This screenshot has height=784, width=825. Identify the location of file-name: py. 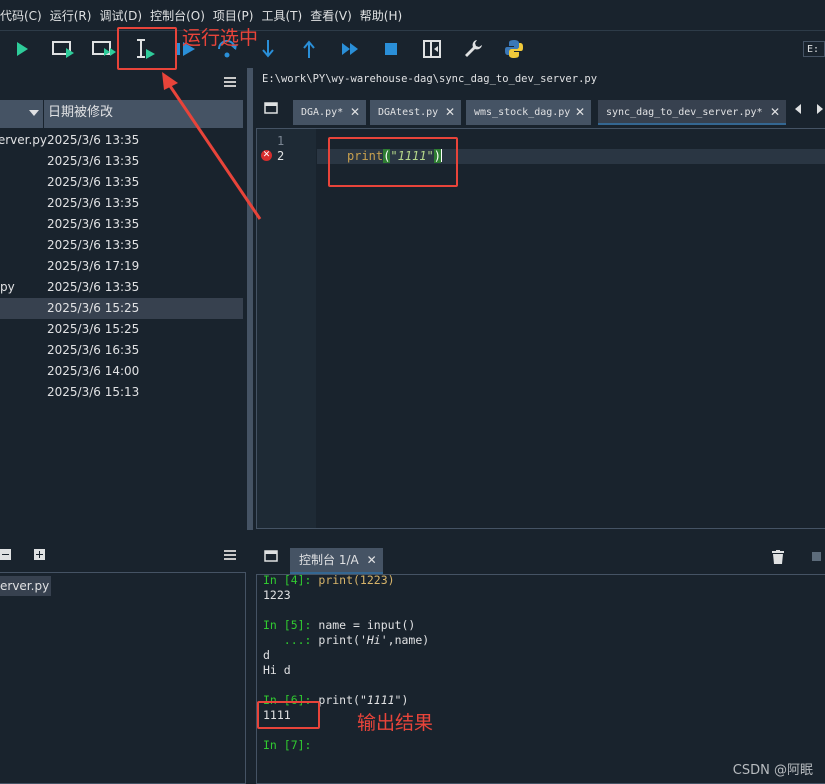
(7, 287).